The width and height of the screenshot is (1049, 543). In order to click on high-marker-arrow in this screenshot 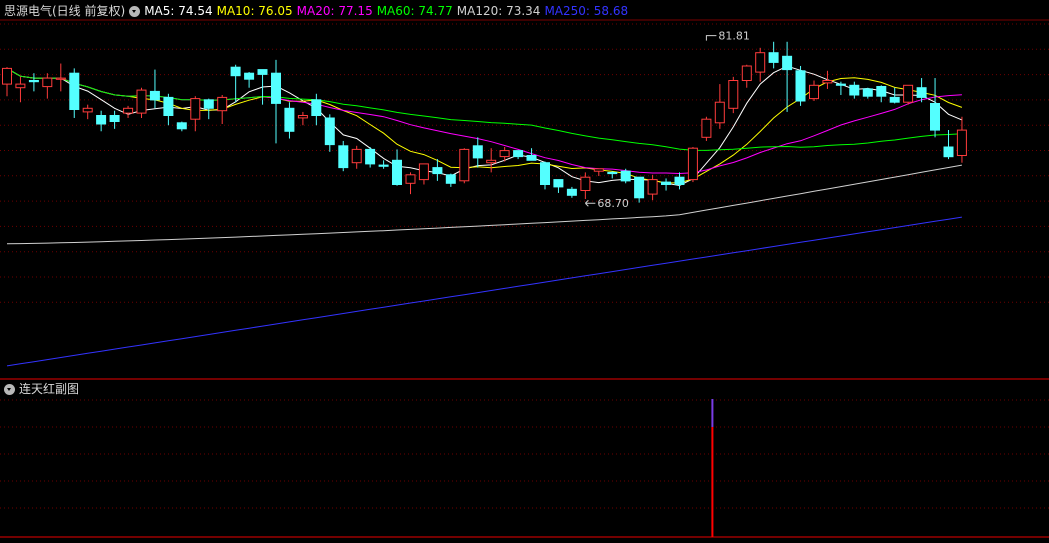, I will do `click(711, 38)`.